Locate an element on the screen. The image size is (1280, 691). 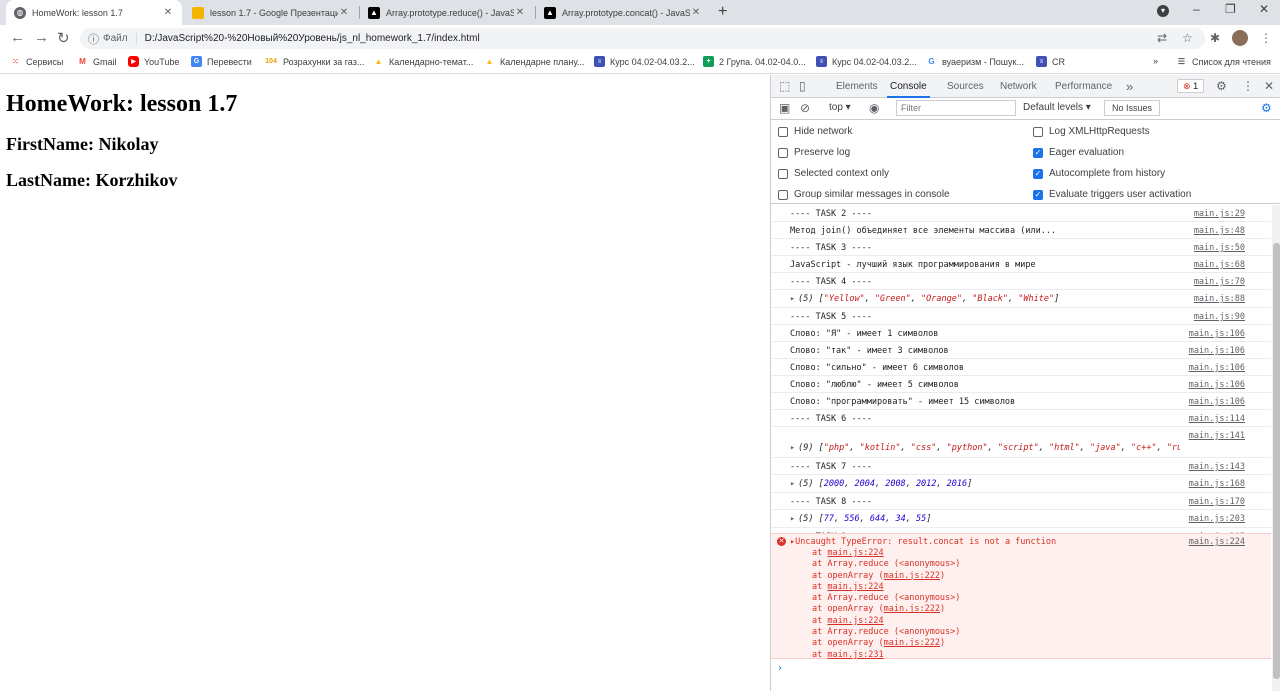
reload-icon: ↻ is located at coordinates (63, 38).